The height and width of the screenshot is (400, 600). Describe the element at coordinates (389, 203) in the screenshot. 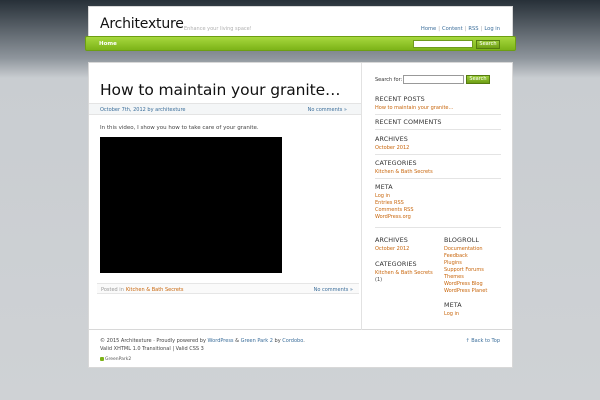

I see `meta-link-entries-rss: Entries RSS` at that location.